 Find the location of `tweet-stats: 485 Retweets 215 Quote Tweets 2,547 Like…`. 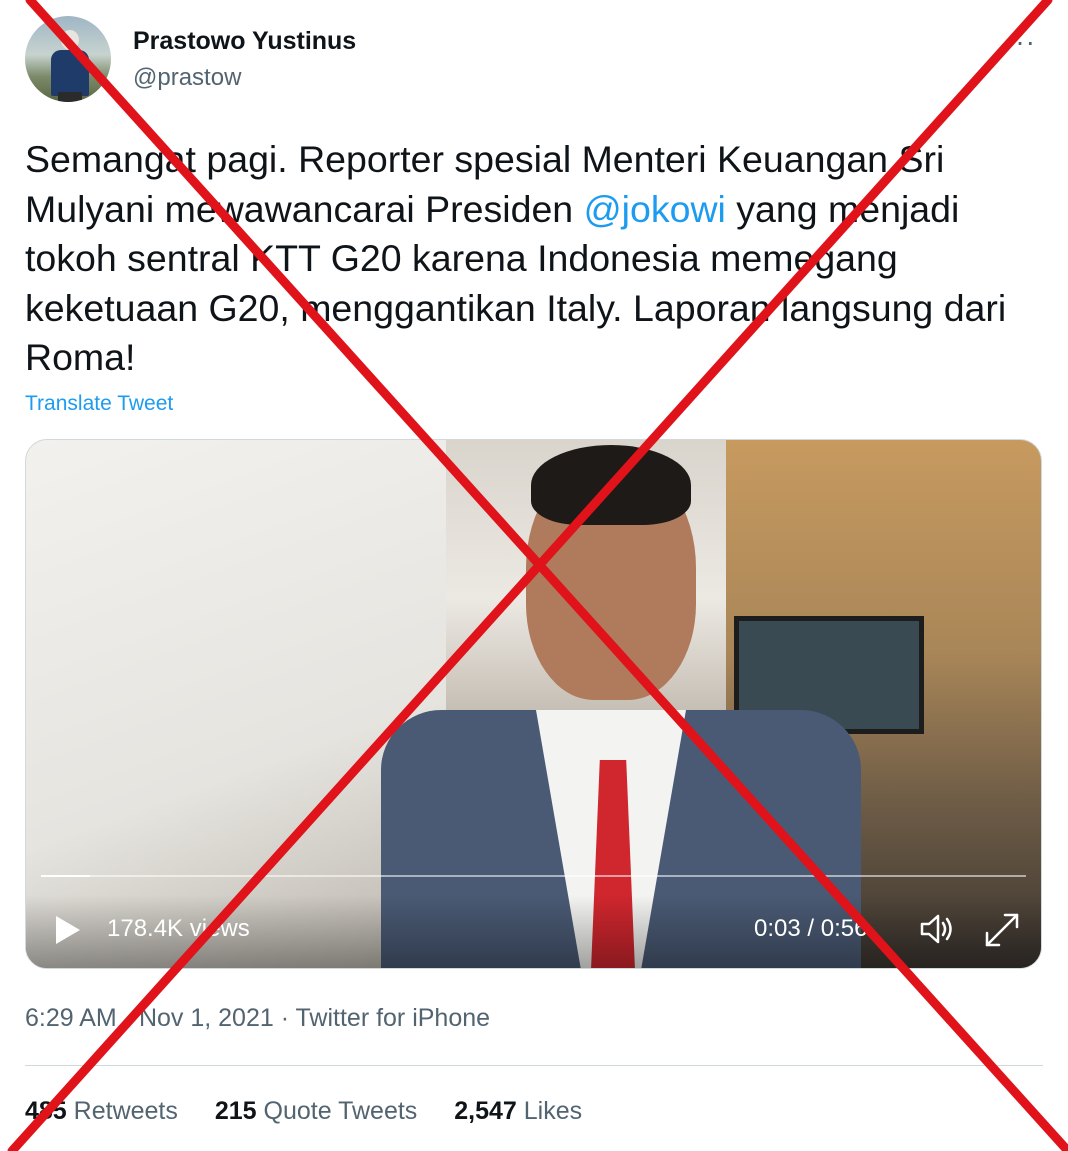

tweet-stats: 485 Retweets 215 Quote Tweets 2,547 Like… is located at coordinates (318, 1111).